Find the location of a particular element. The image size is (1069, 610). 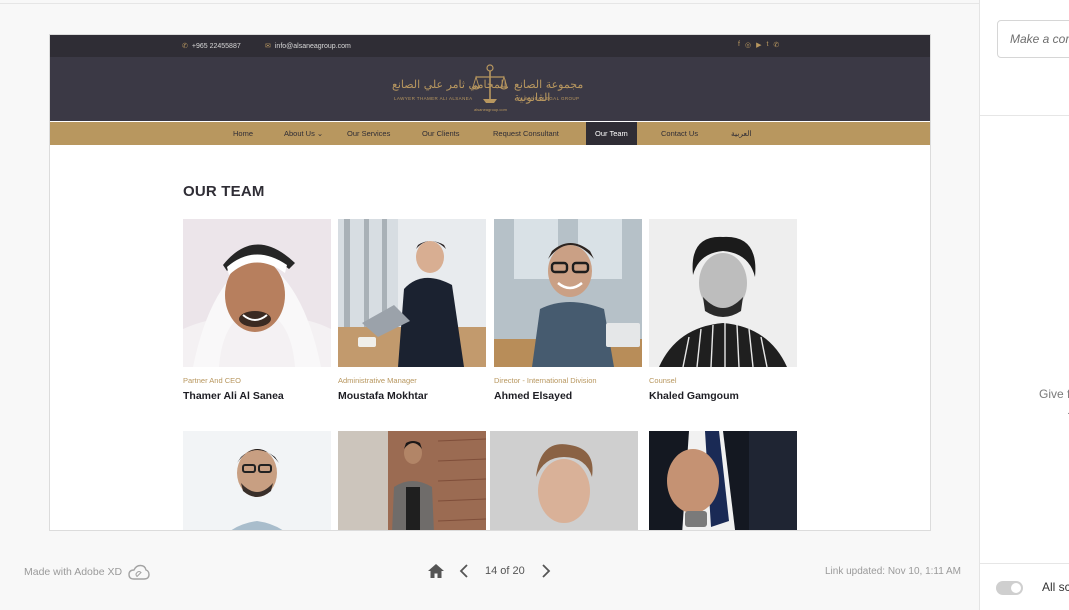

team-card: Partner And CEO Thamer Ali Al Sanea is located at coordinates (257, 310).